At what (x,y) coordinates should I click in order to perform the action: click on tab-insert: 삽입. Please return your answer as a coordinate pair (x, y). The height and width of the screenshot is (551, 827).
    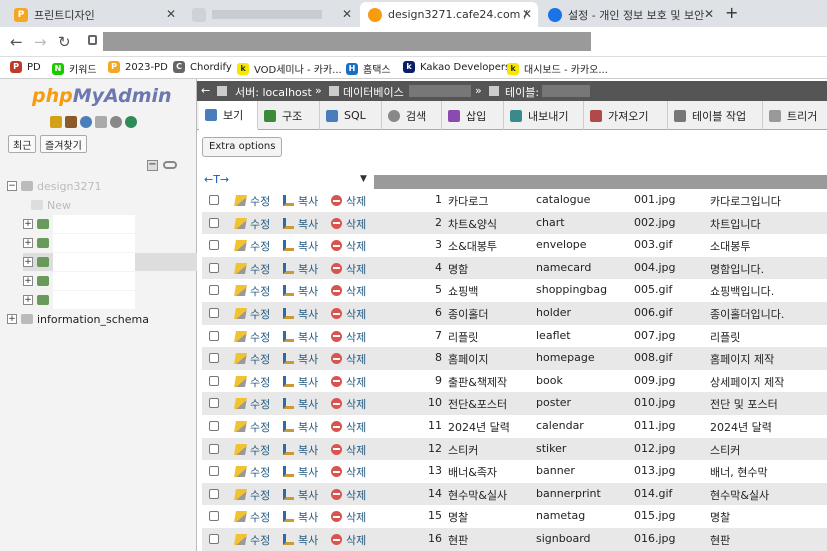
    Looking at the image, I should click on (473, 115).